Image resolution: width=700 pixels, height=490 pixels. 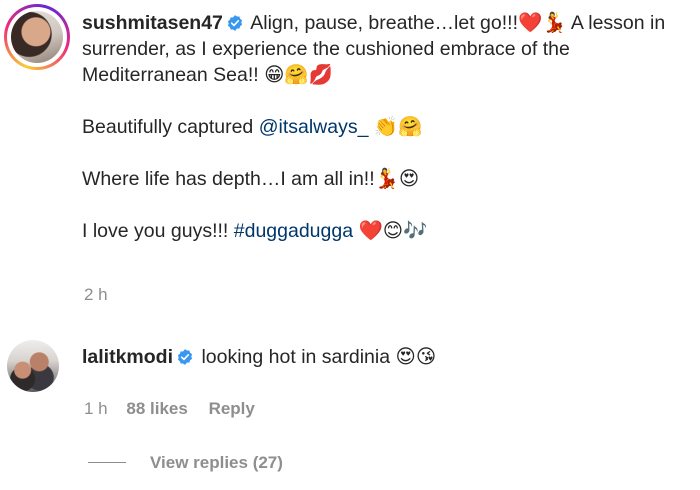 What do you see at coordinates (319, 357) in the screenshot?
I see `comment-text: looking hot in sardinia 😍😘` at bounding box center [319, 357].